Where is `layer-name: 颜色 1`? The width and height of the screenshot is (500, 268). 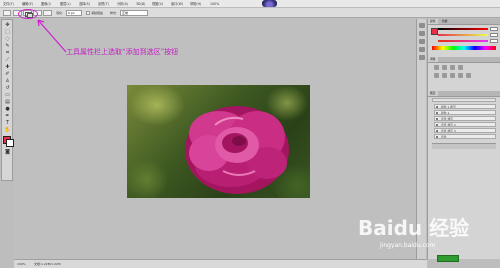
layer-name: 颜色 1 is located at coordinates (445, 113).